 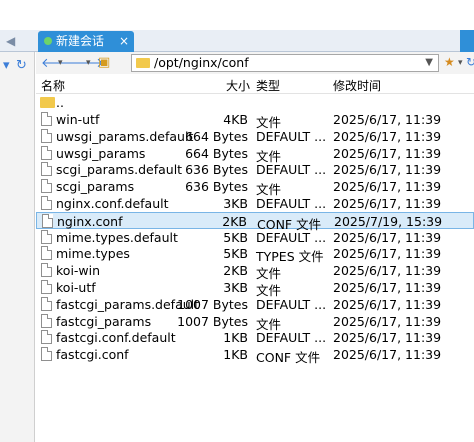 I want to click on bookmark-dropdown-icon: ▾, so click(x=460, y=63).